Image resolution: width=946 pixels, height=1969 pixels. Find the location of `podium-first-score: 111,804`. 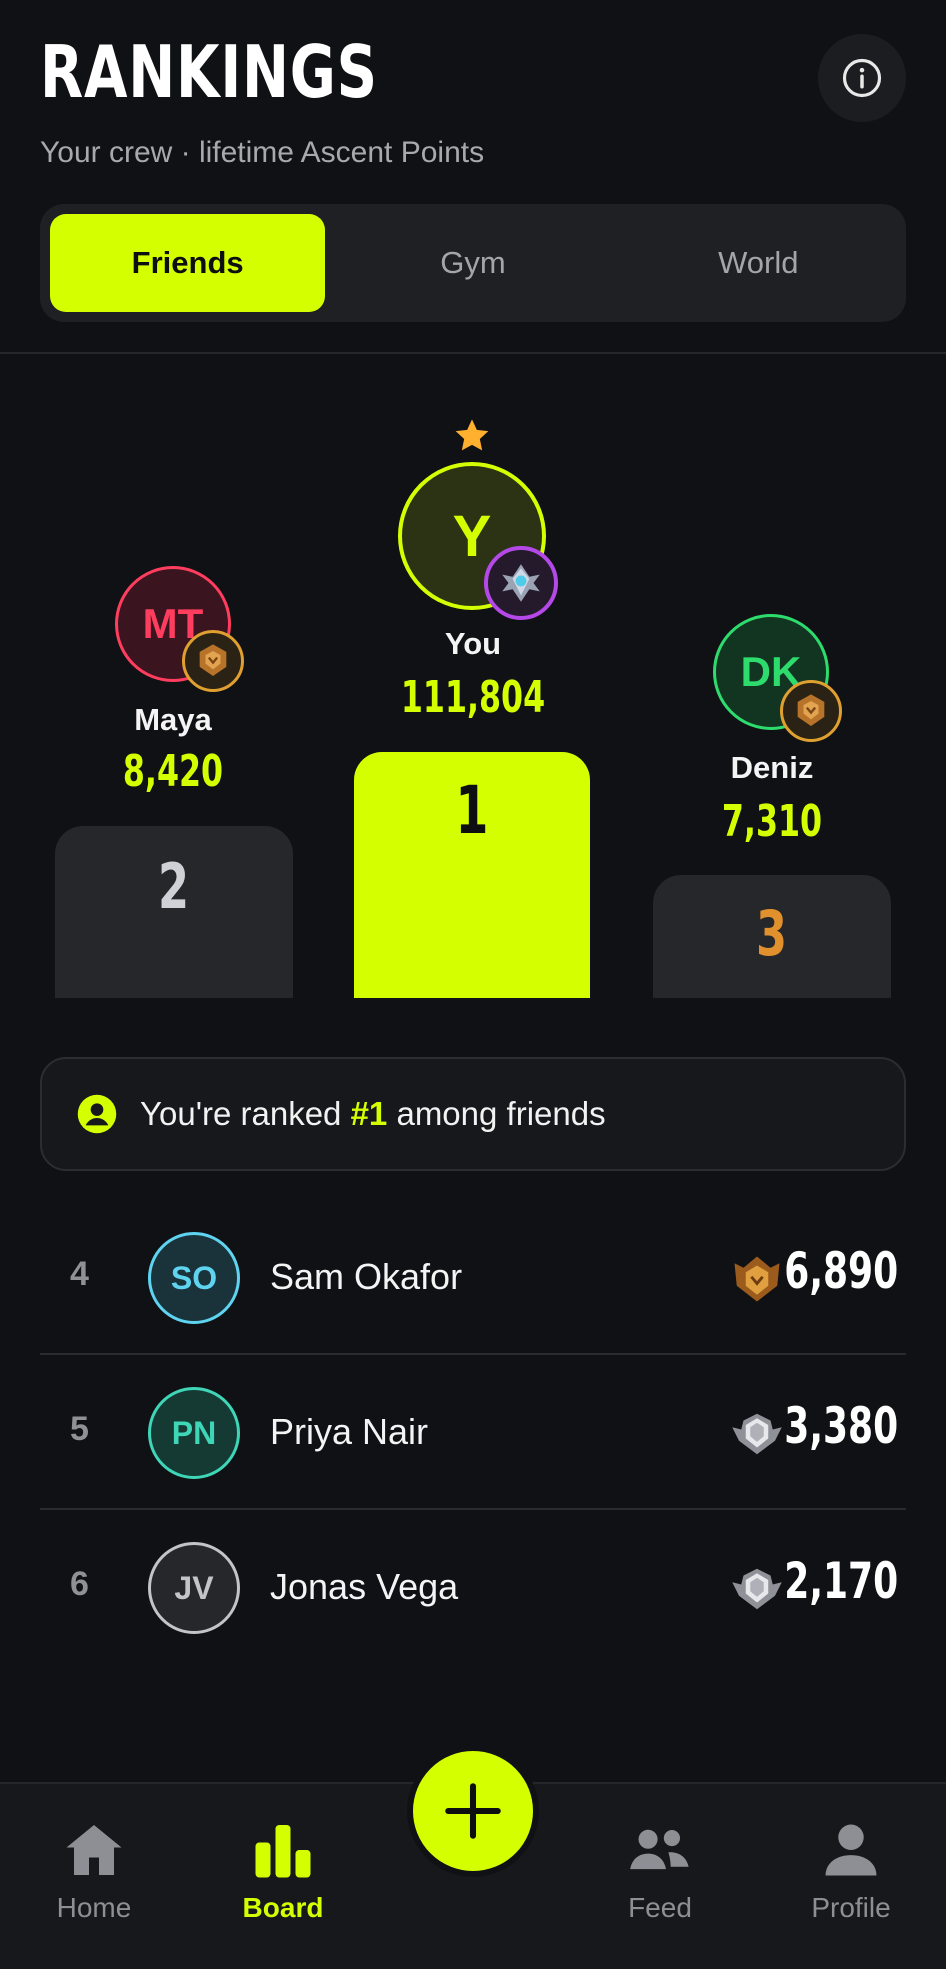

podium-first-score: 111,804 is located at coordinates (473, 697).